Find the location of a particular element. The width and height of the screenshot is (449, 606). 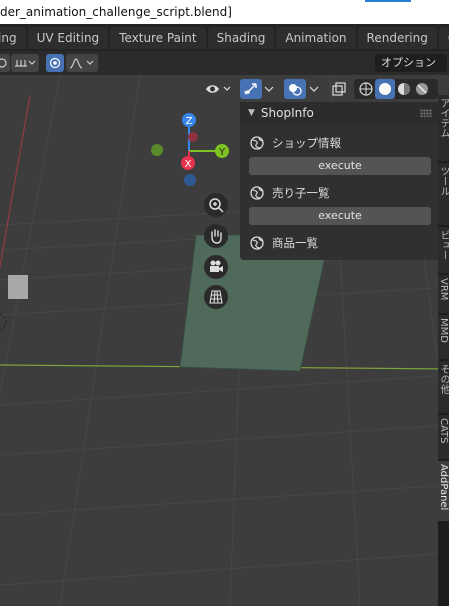

grid-icon is located at coordinates (216, 297).